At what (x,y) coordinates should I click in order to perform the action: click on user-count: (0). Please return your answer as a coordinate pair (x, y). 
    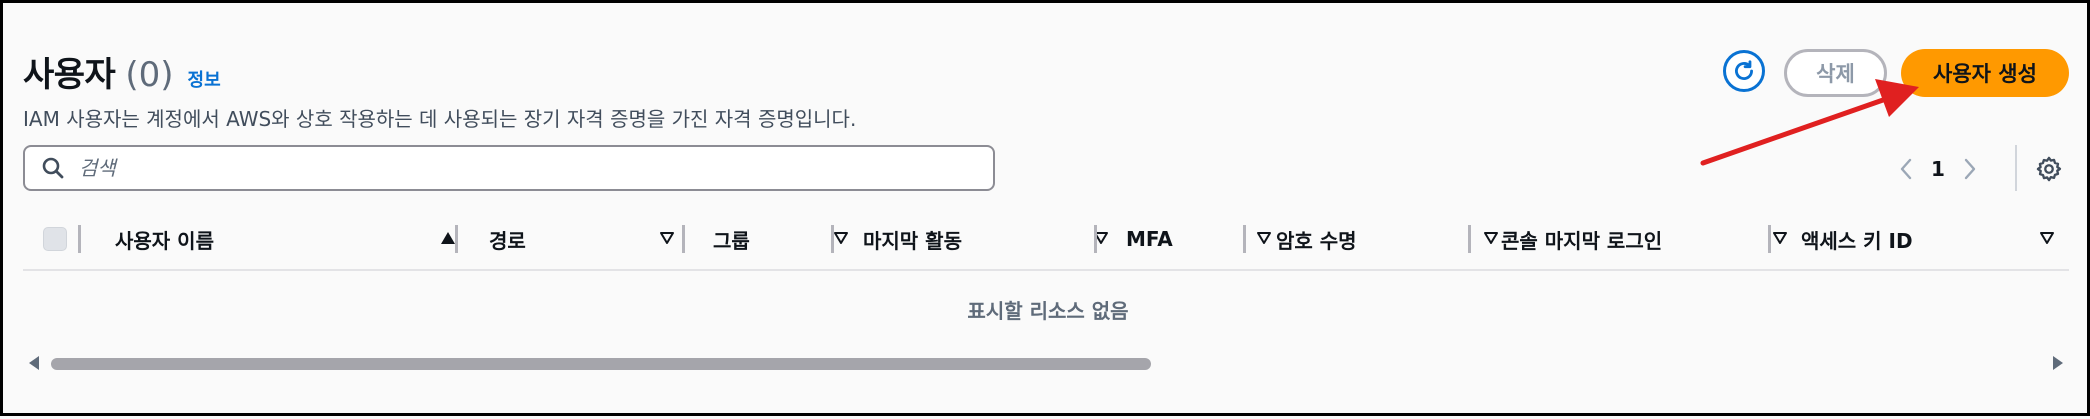
    Looking at the image, I should click on (149, 75).